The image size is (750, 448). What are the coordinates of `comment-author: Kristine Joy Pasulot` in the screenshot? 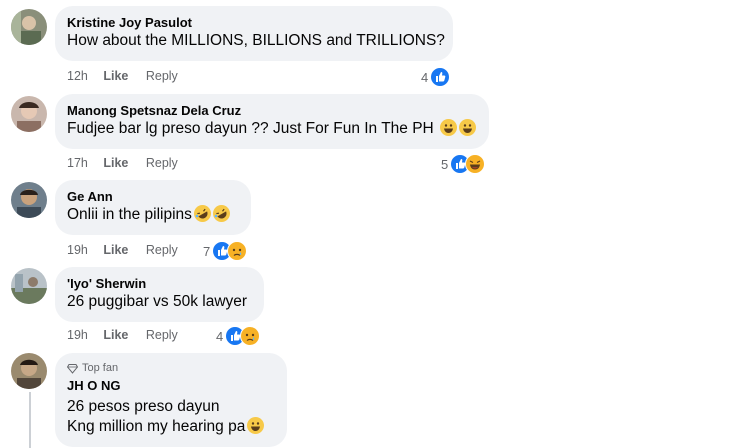 It's located at (254, 22).